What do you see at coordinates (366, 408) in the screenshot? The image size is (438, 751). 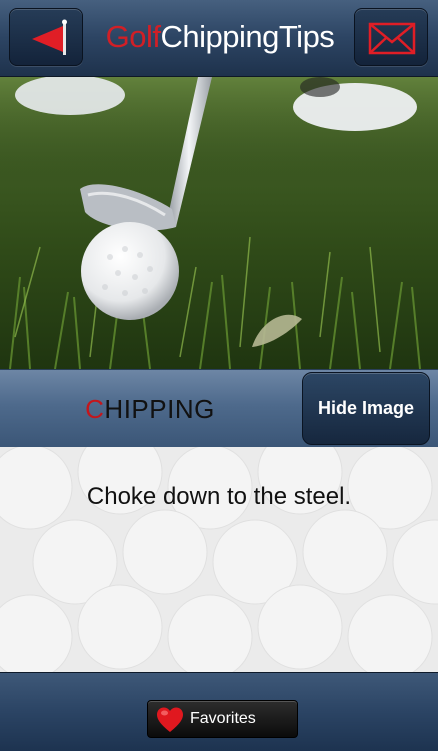 I see `hide-image-button: Hide Image` at bounding box center [366, 408].